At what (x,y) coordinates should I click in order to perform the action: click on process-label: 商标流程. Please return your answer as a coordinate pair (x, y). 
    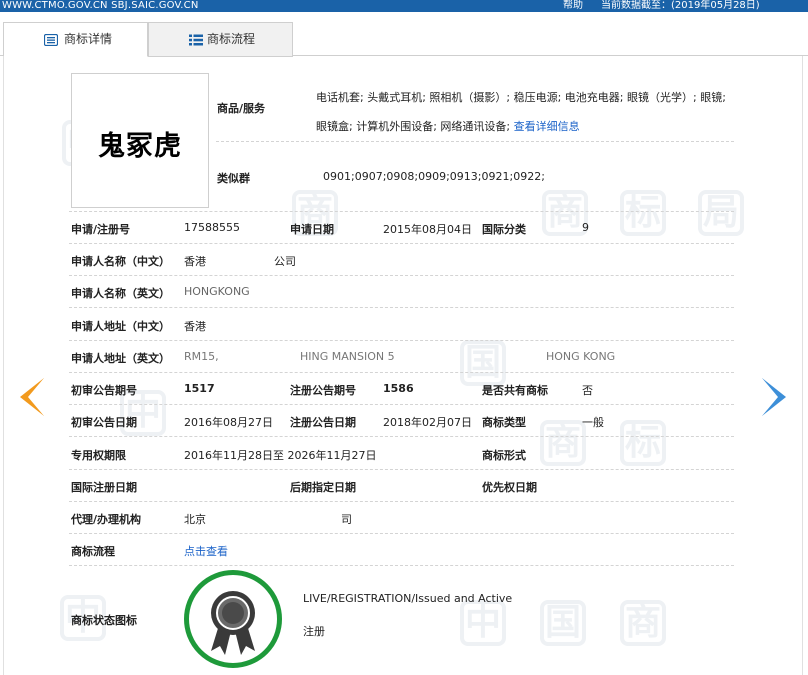
    Looking at the image, I should click on (93, 551).